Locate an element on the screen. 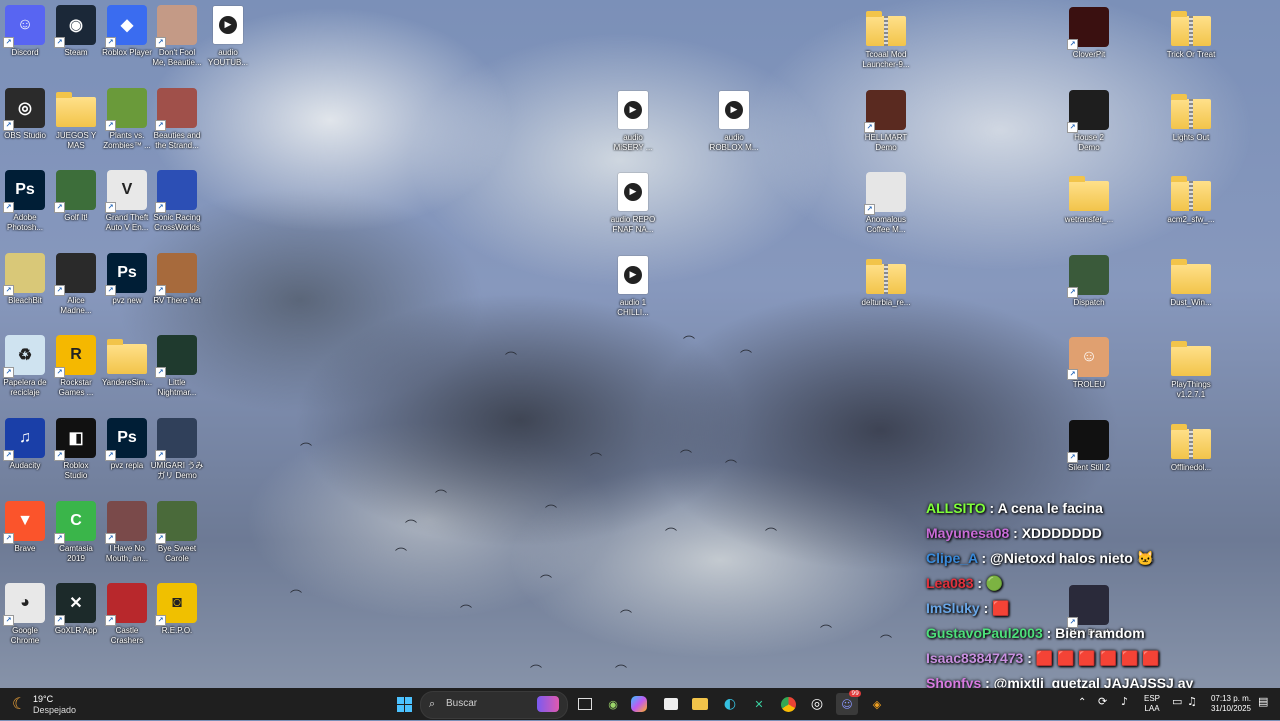 Image resolution: width=1280 pixels, height=721 pixels. desktop-icon-r-e-p-o: ◙ ↗ R.E.P.O. is located at coordinates (177, 609).